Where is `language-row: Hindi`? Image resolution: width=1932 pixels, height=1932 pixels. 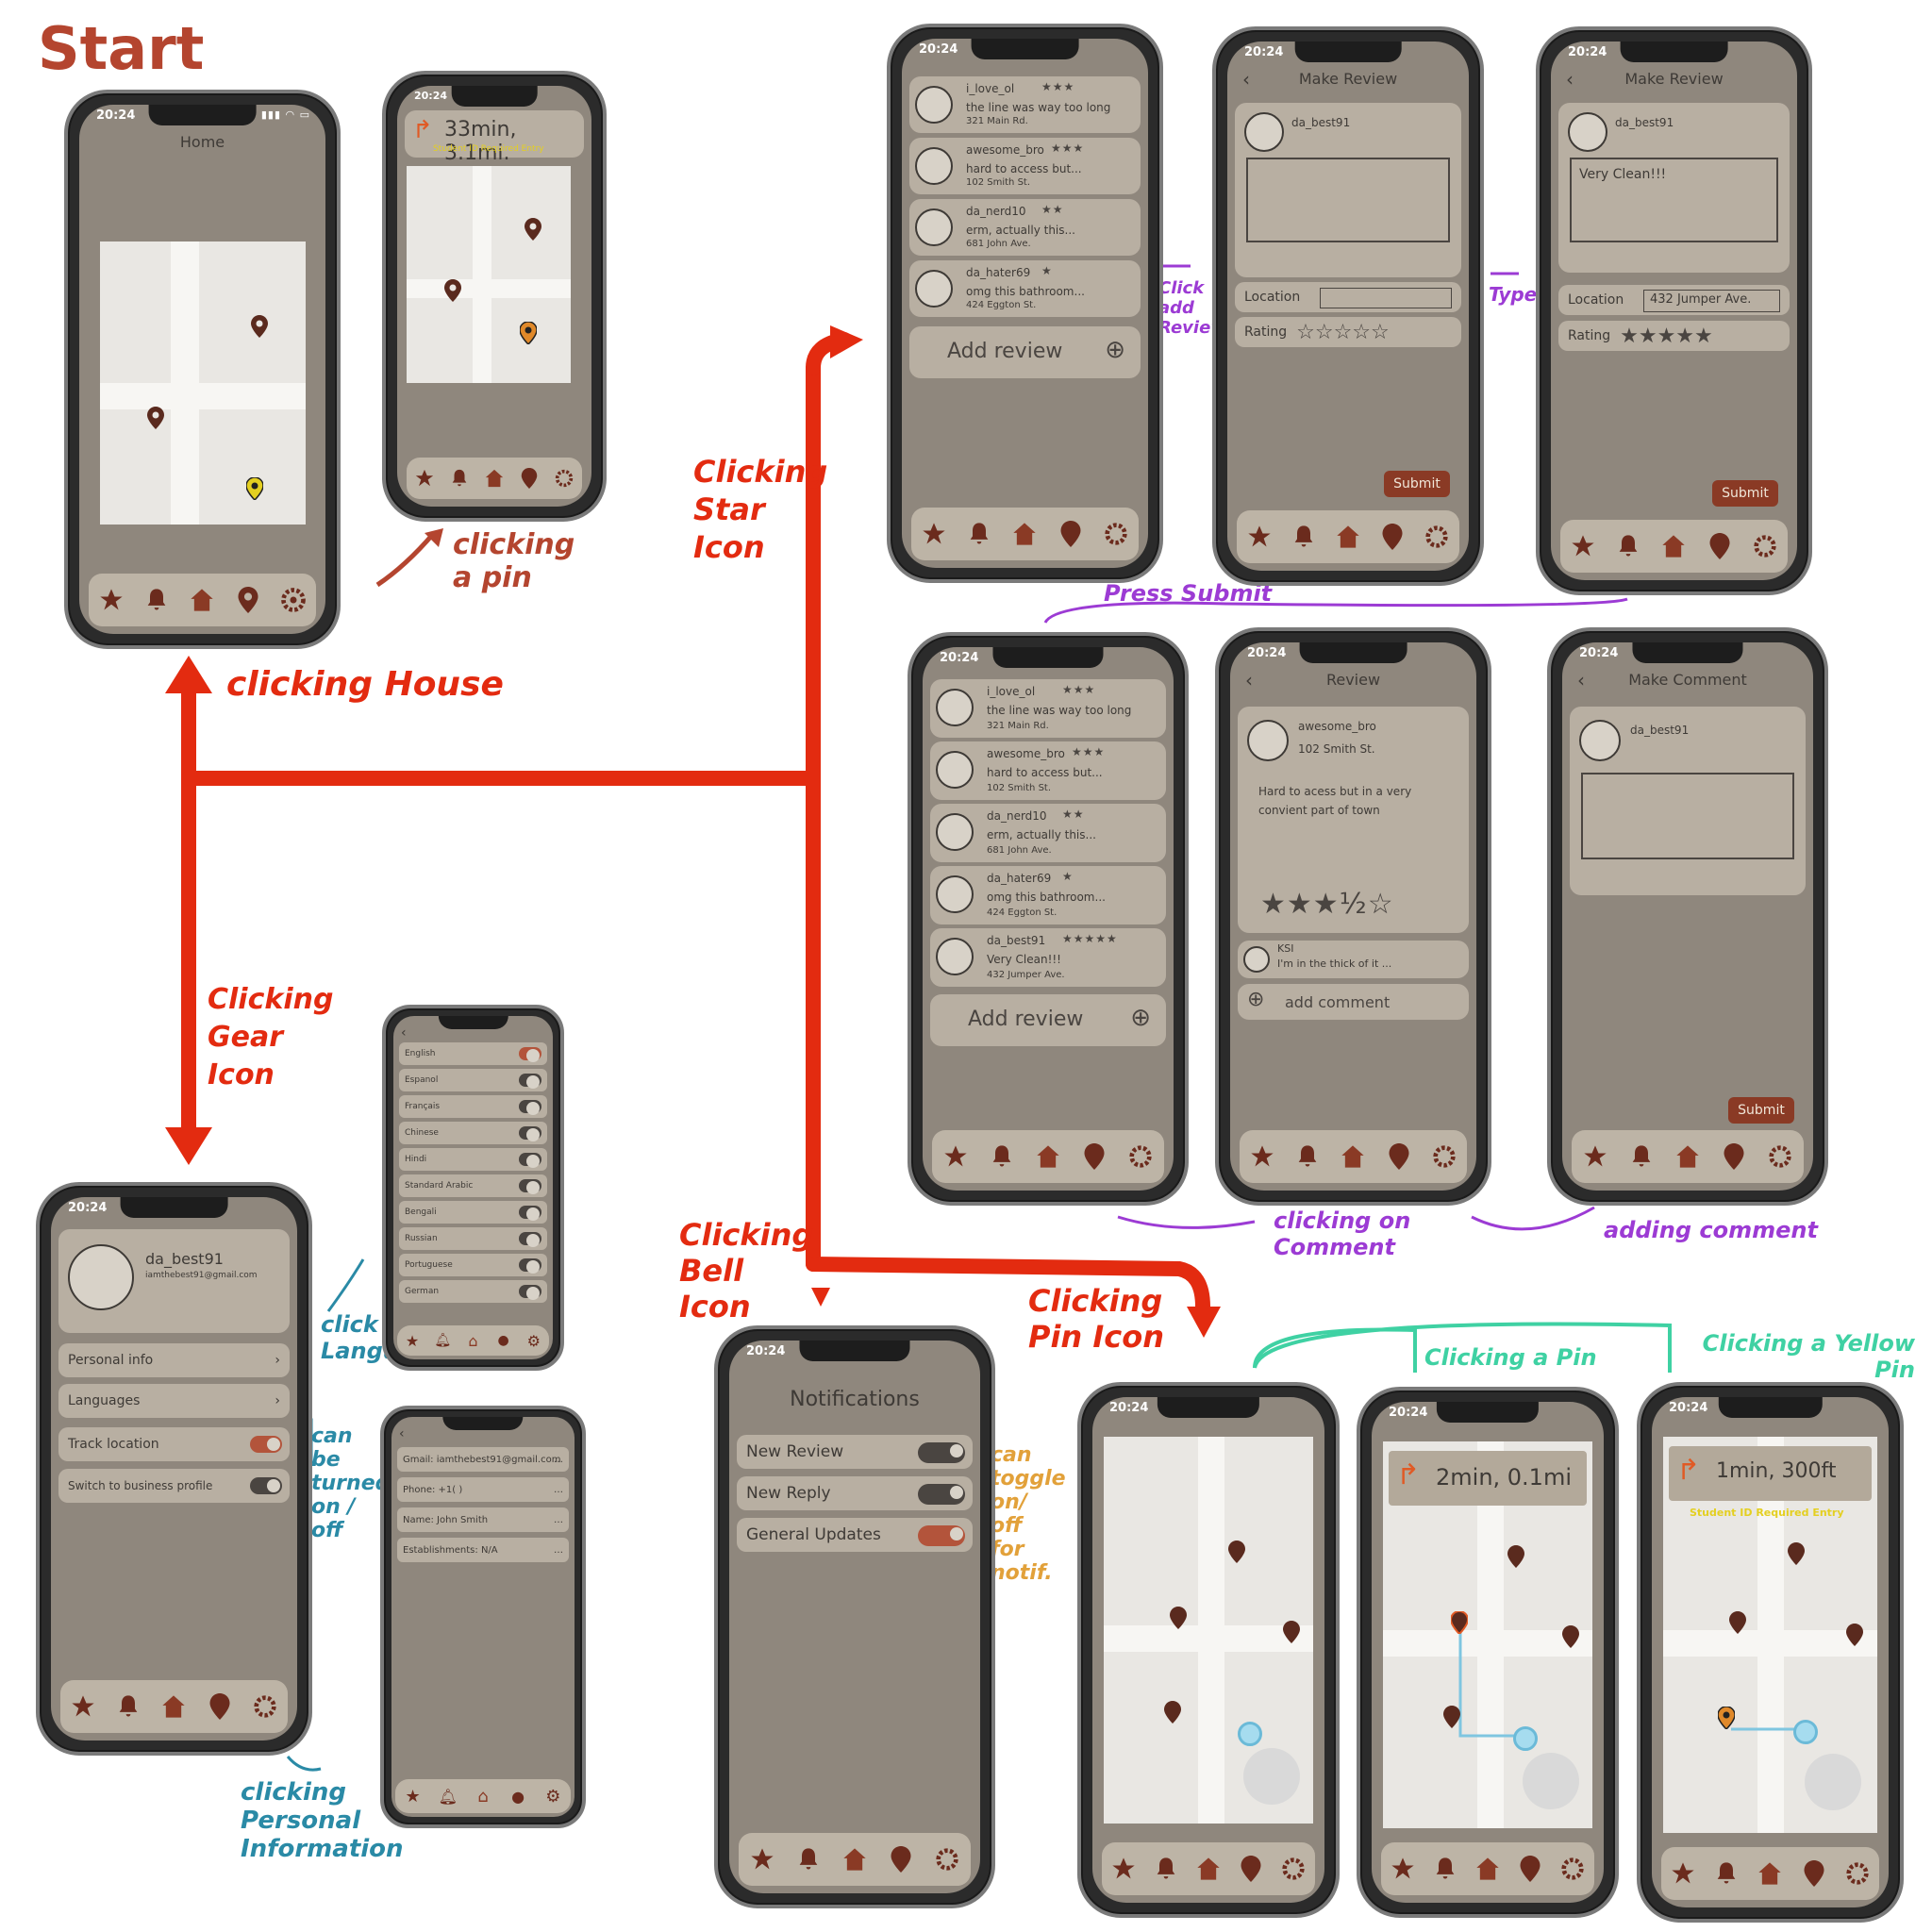 language-row: Hindi is located at coordinates (473, 1160).